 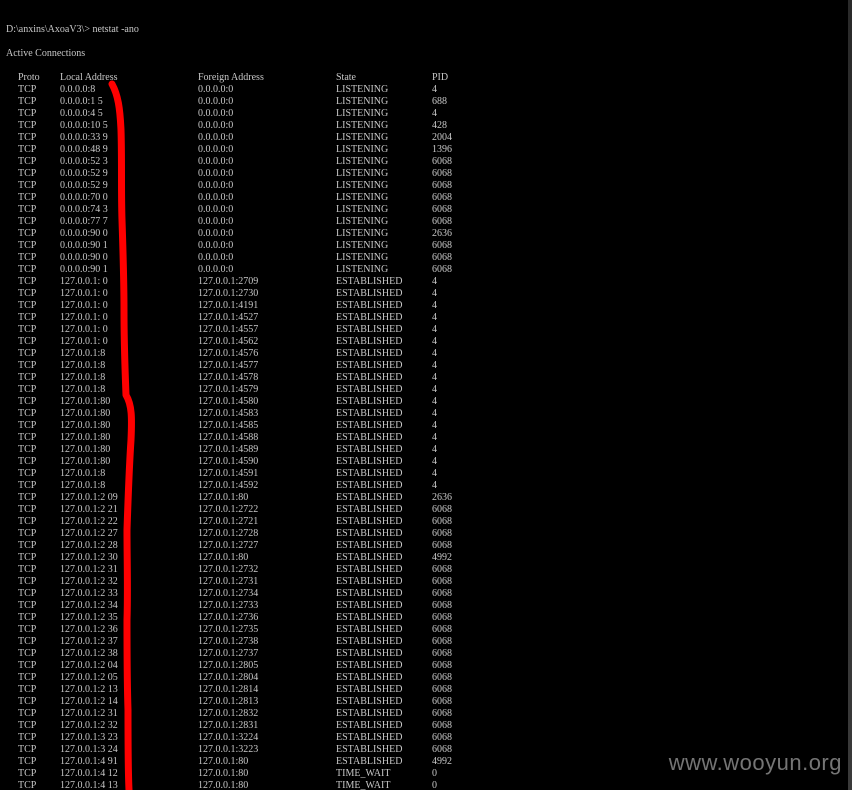 What do you see at coordinates (228, 569) in the screenshot?
I see `cell-foreign-address: 127.0.0.1:2732` at bounding box center [228, 569].